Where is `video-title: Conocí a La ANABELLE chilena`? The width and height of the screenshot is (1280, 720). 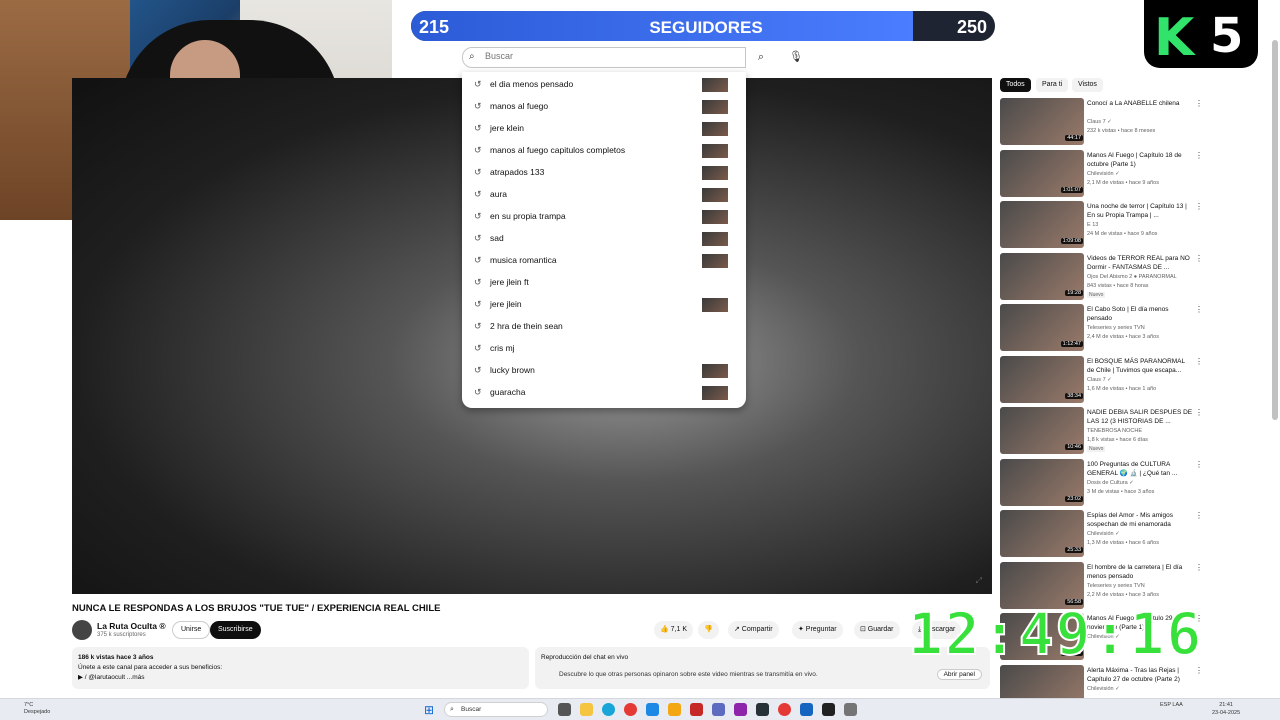 video-title: Conocí a La ANABELLE chilena is located at coordinates (1140, 103).